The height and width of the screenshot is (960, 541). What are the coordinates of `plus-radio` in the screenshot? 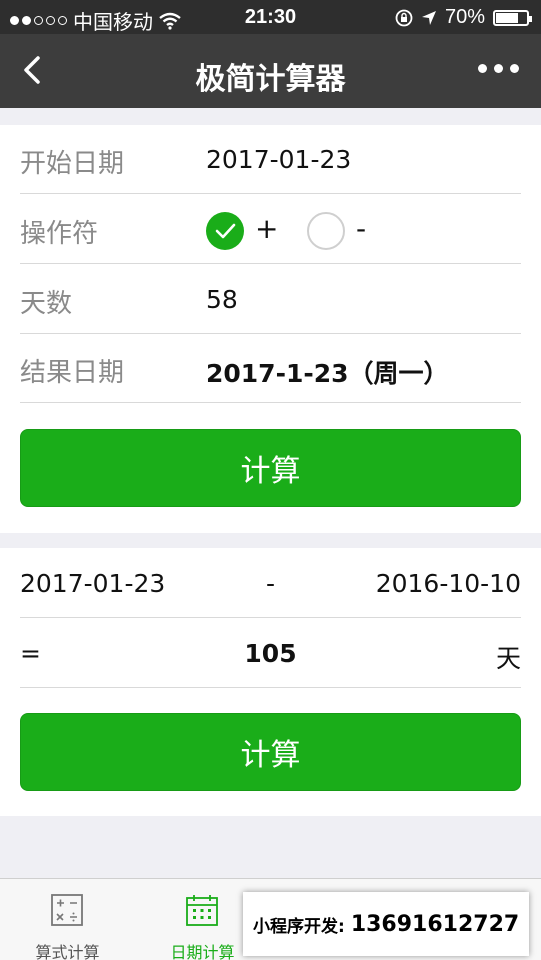 It's located at (225, 231).